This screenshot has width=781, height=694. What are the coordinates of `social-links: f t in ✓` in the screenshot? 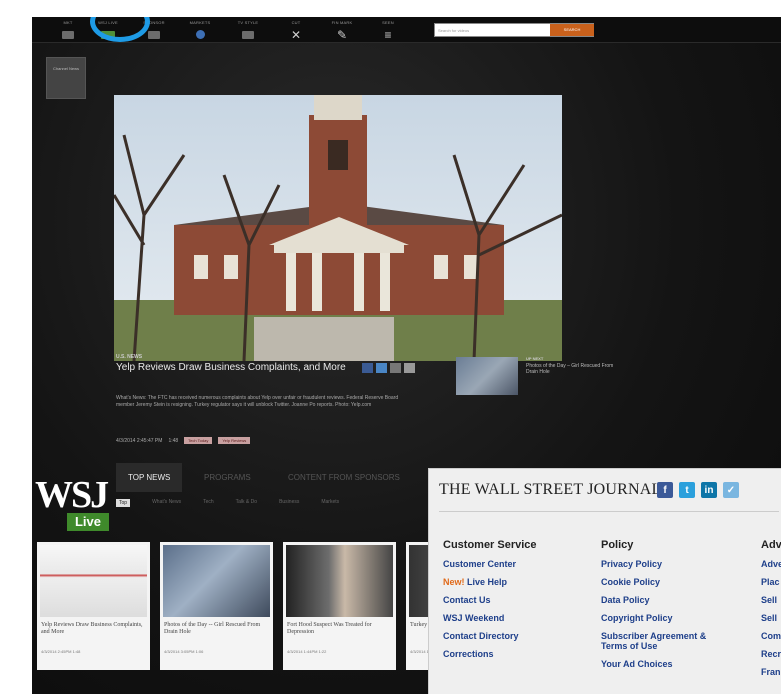 It's located at (698, 490).